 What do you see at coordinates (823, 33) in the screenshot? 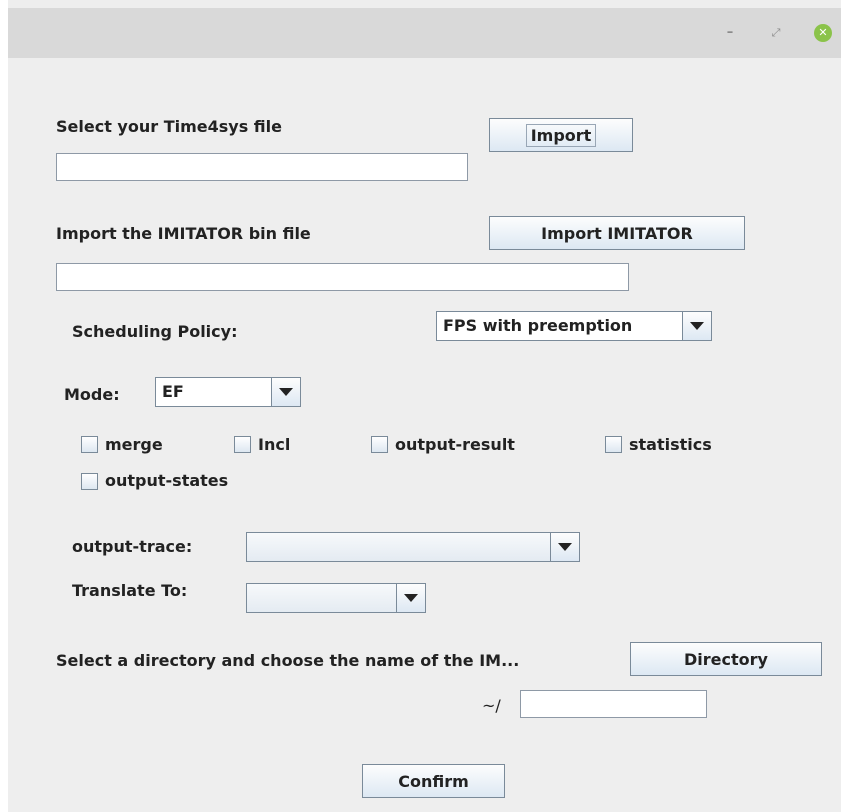
I see `close-icon: ✕` at bounding box center [823, 33].